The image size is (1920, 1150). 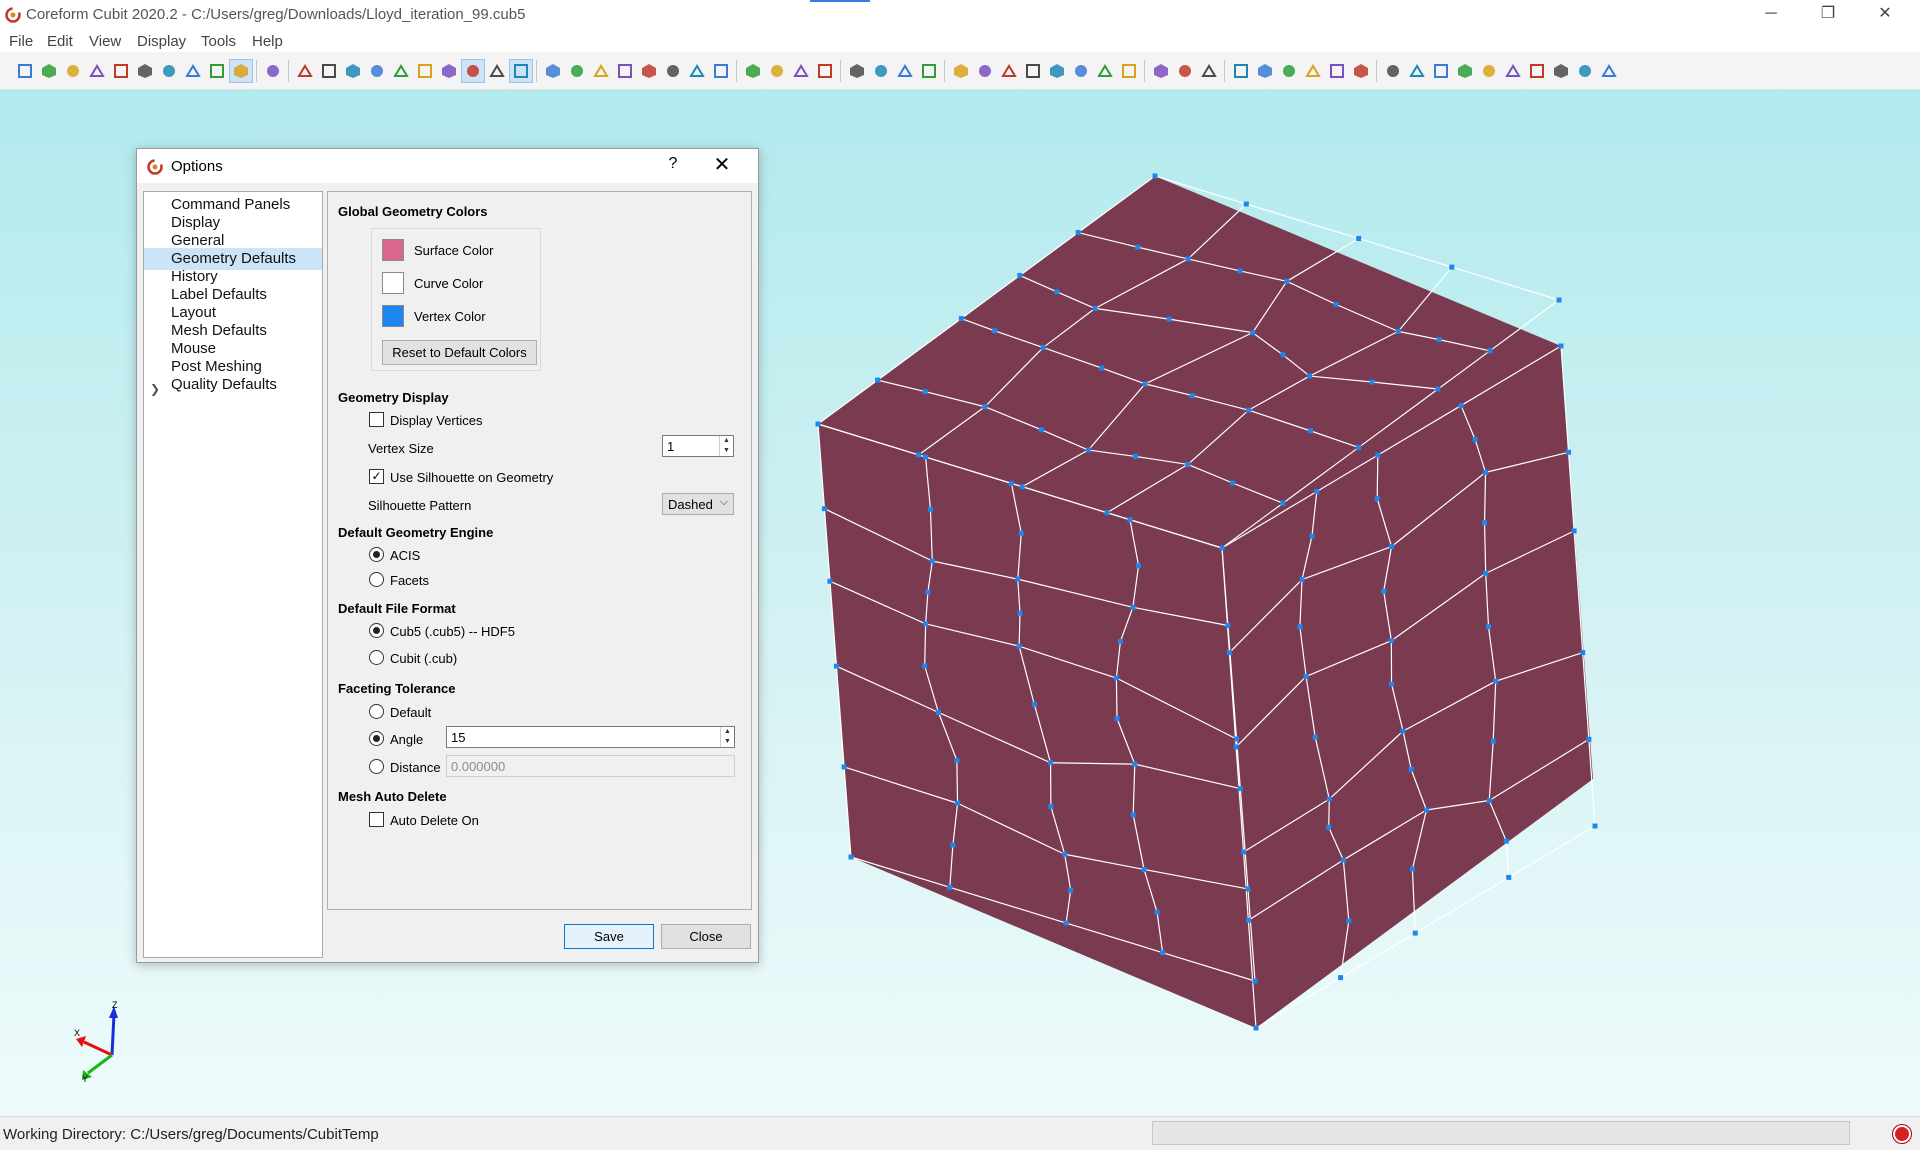 What do you see at coordinates (1828, 15) in the screenshot?
I see `maximize-button: ❐` at bounding box center [1828, 15].